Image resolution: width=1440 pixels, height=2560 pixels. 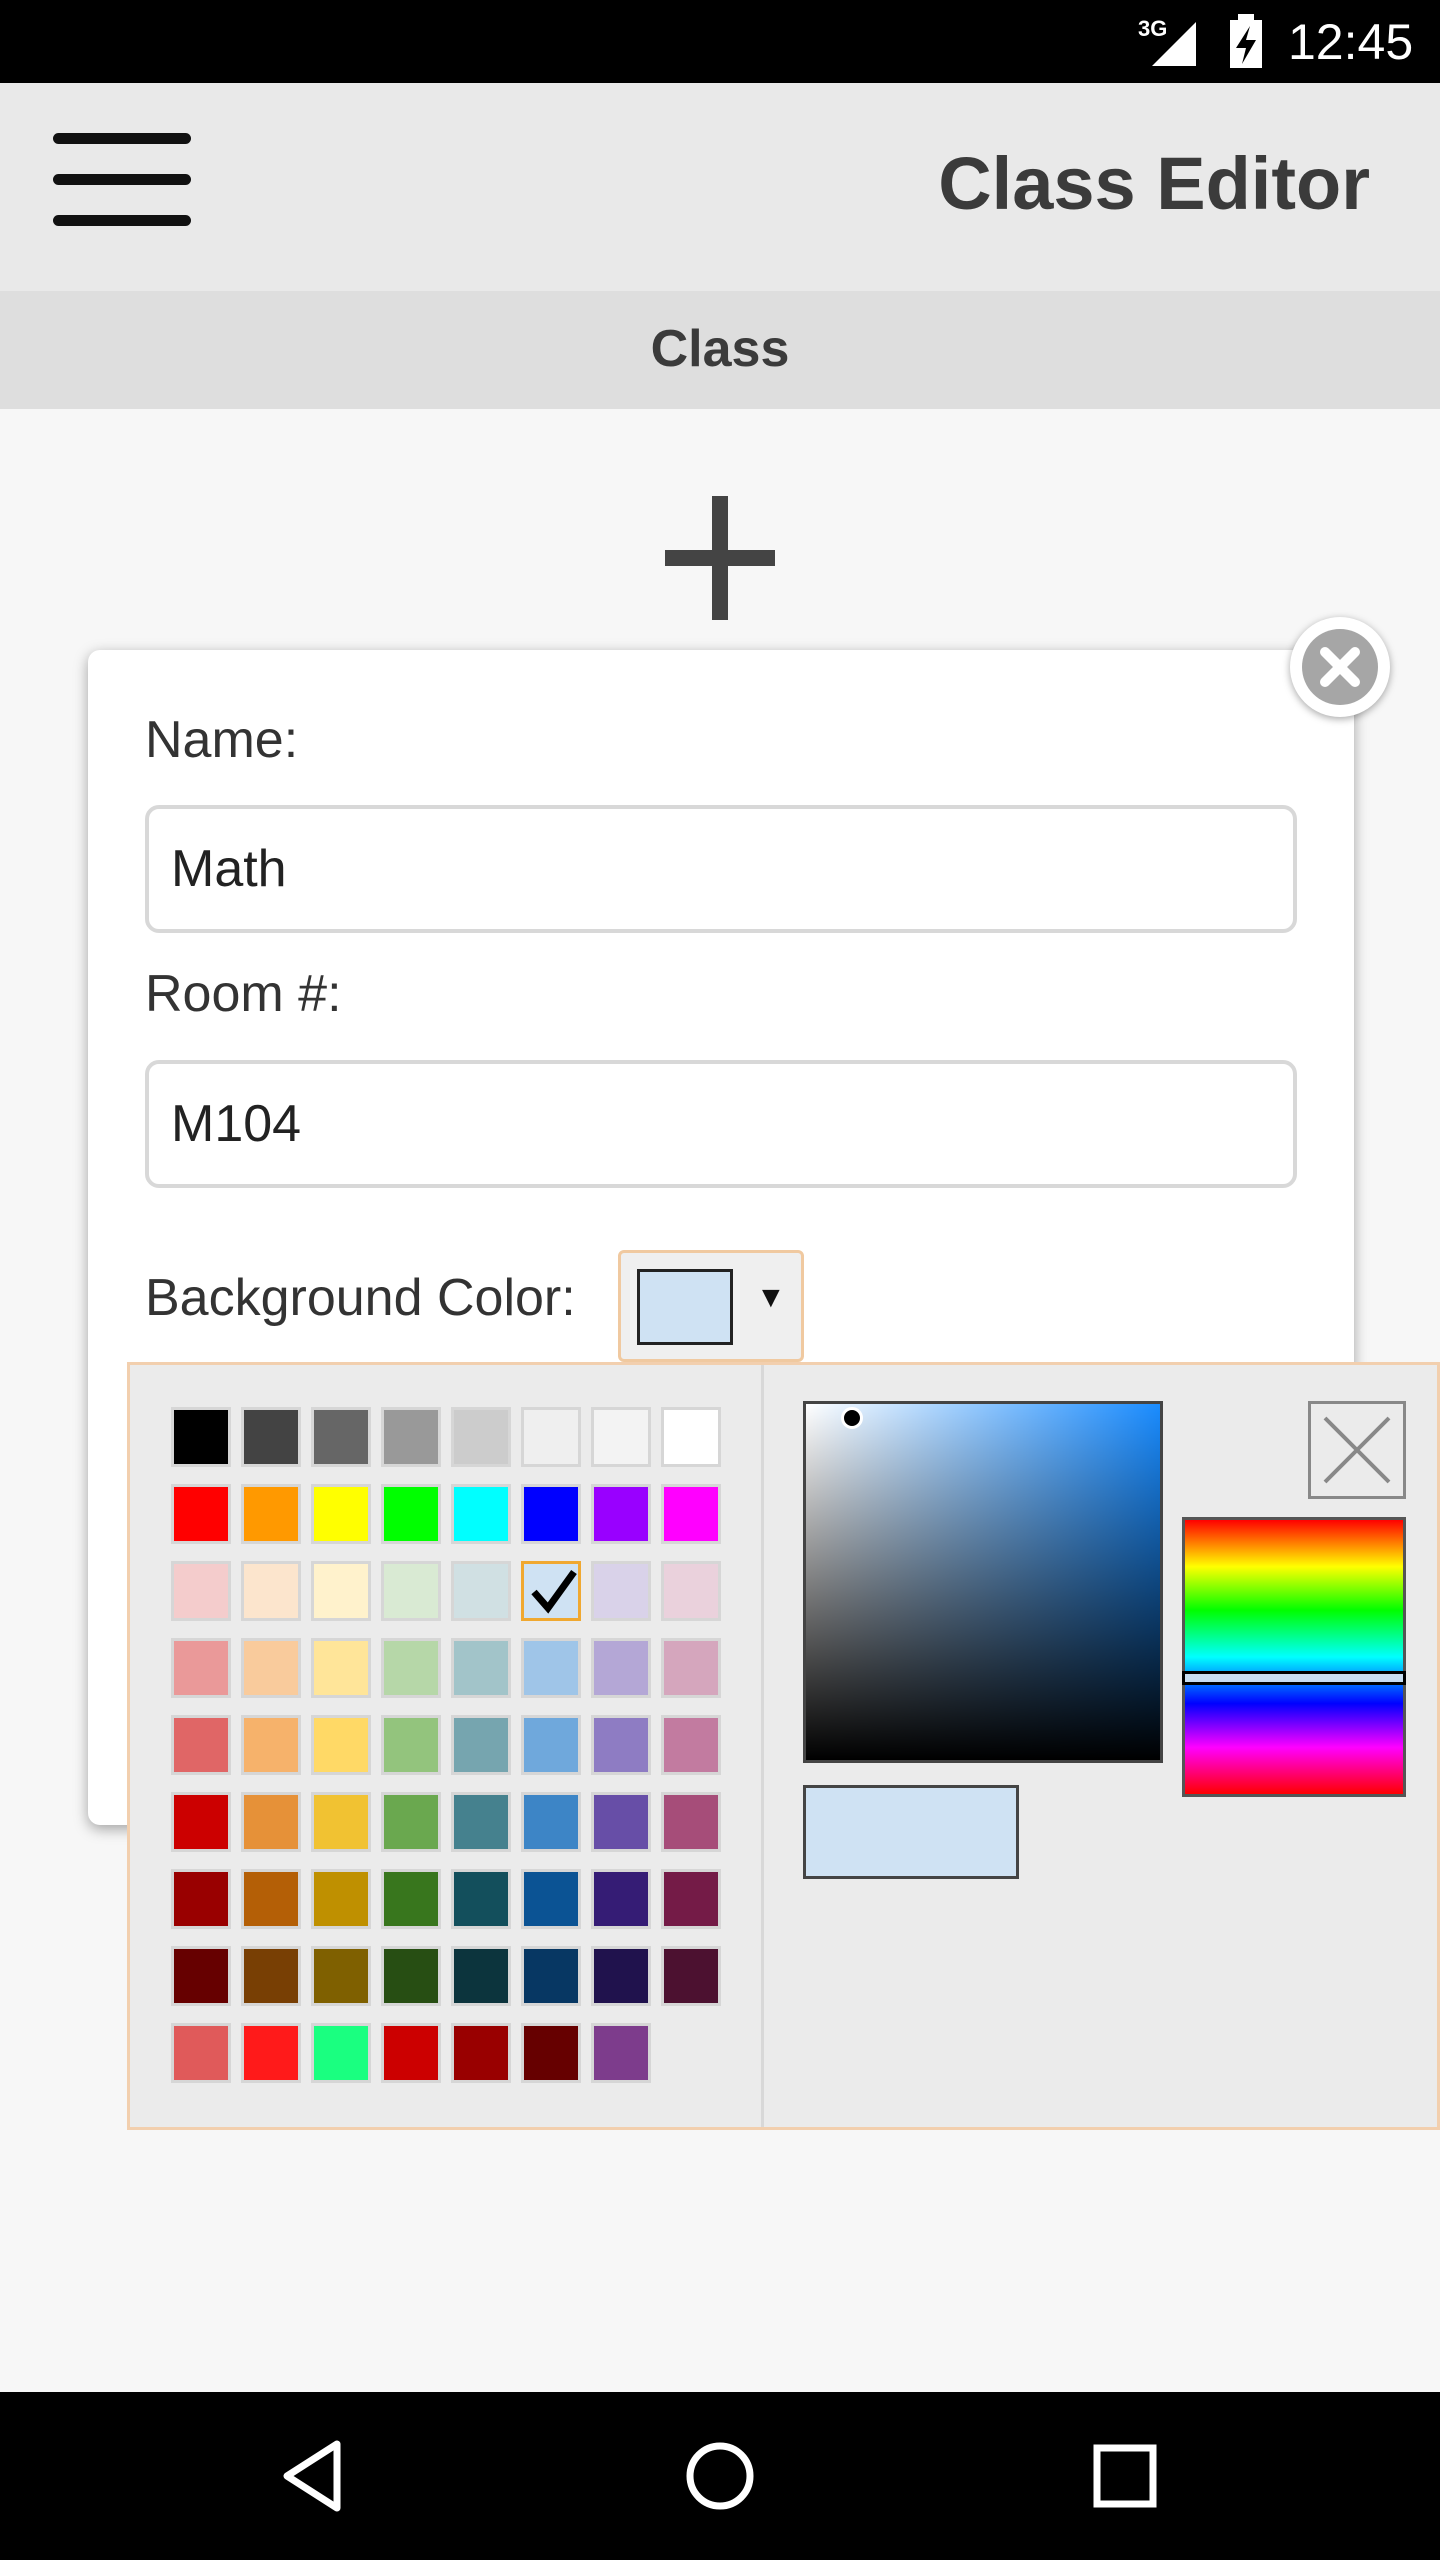 I want to click on background-color-label: Background Color:, so click(x=360, y=1298).